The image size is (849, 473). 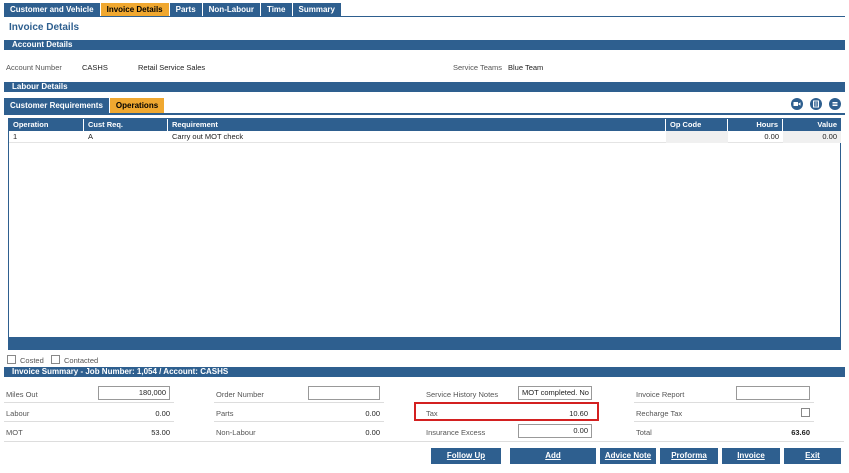 What do you see at coordinates (424, 45) in the screenshot?
I see `account-details-header: Account Details` at bounding box center [424, 45].